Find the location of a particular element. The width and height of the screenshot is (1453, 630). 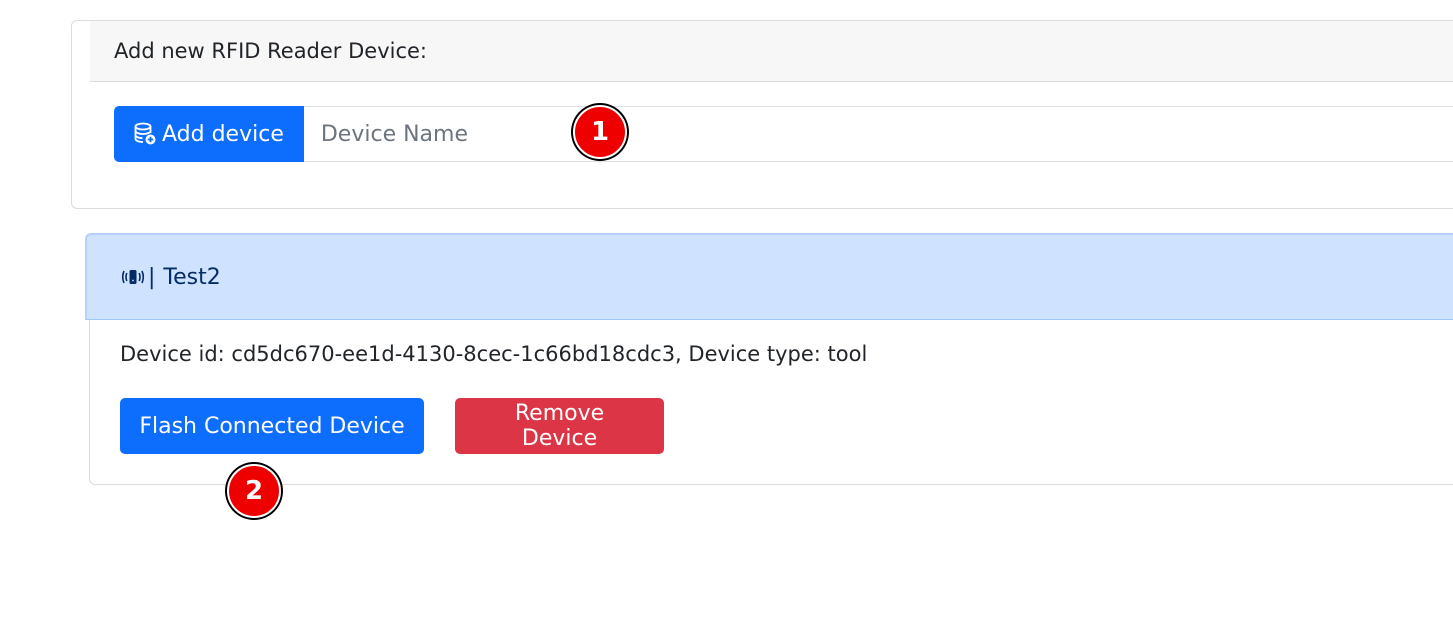

add-device-button: Add device is located at coordinates (209, 134).